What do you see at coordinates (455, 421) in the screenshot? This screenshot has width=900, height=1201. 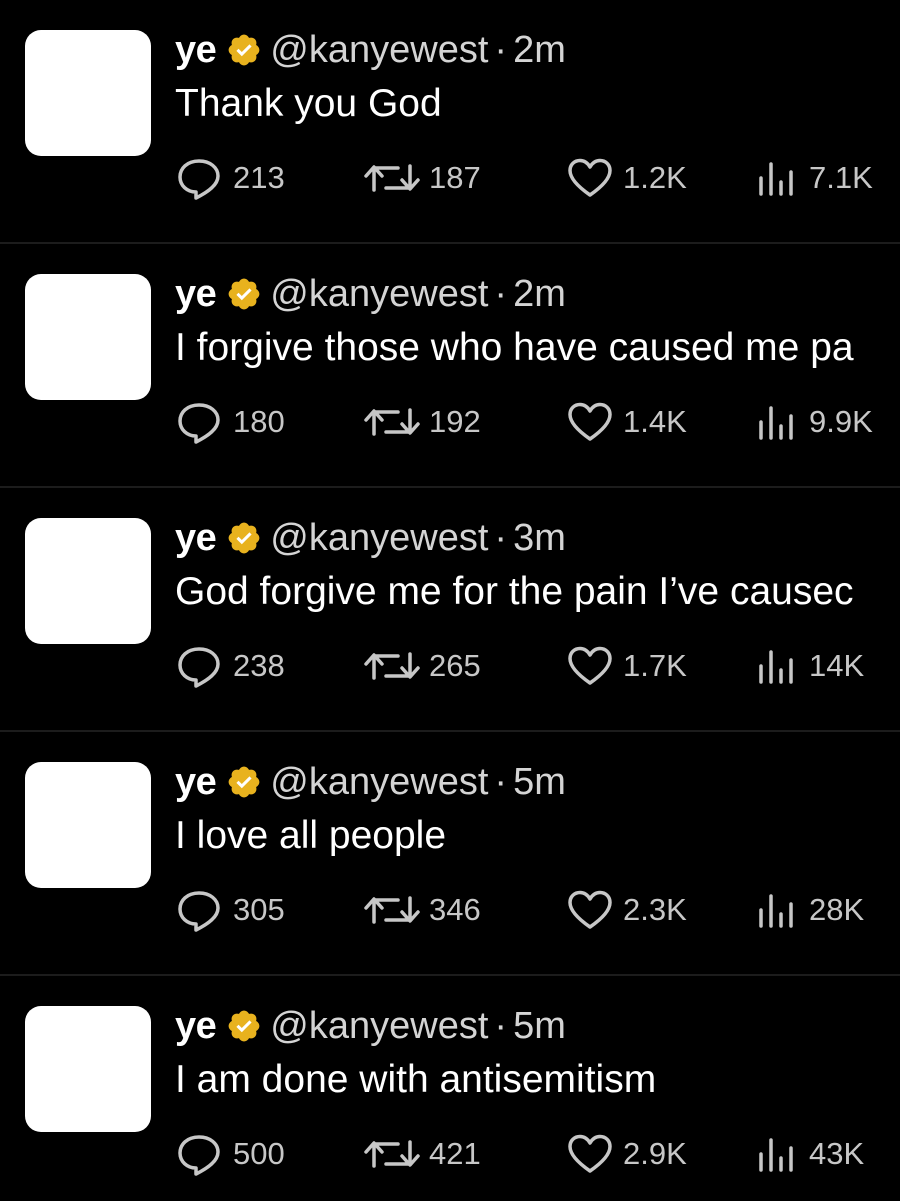 I see `retweet-count: 192` at bounding box center [455, 421].